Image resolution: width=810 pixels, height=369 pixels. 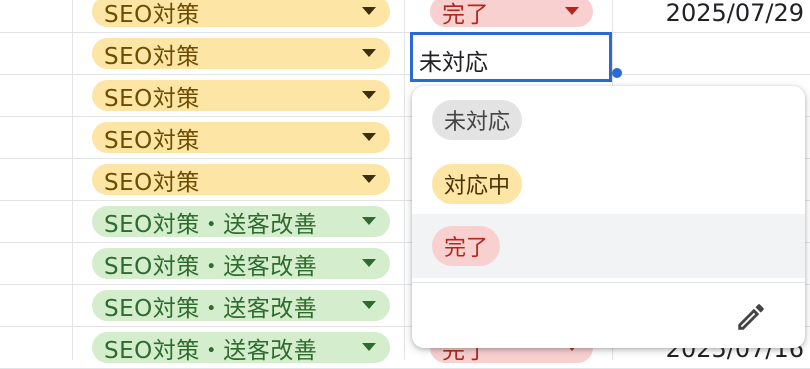 I want to click on option-label: 対応中, so click(x=477, y=186).